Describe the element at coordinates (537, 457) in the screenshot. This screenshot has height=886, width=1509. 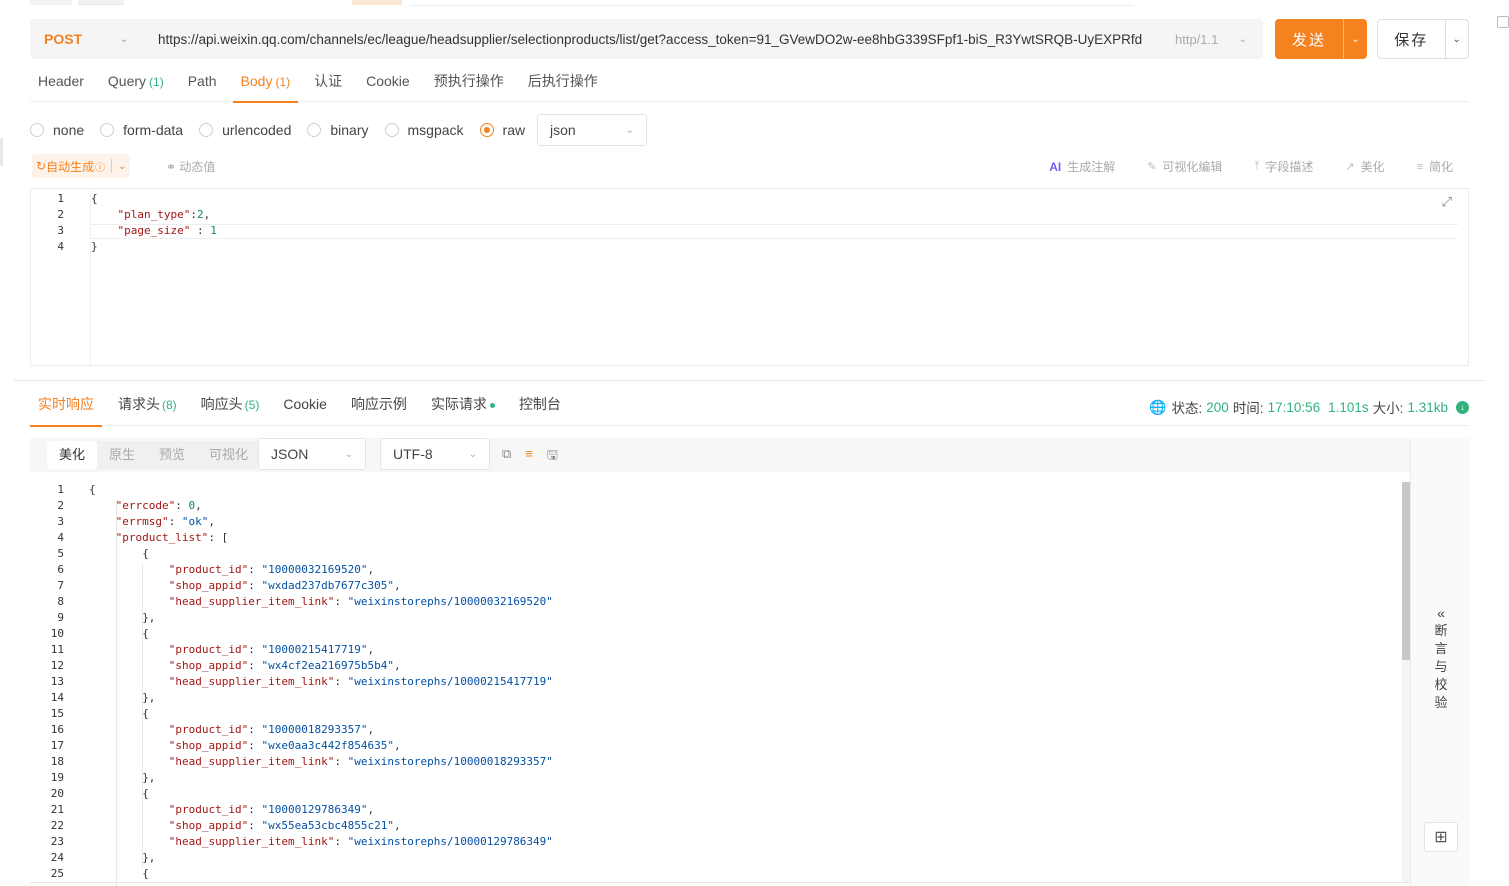
I see `response-icons: ⧉ ≡ 🖫` at that location.